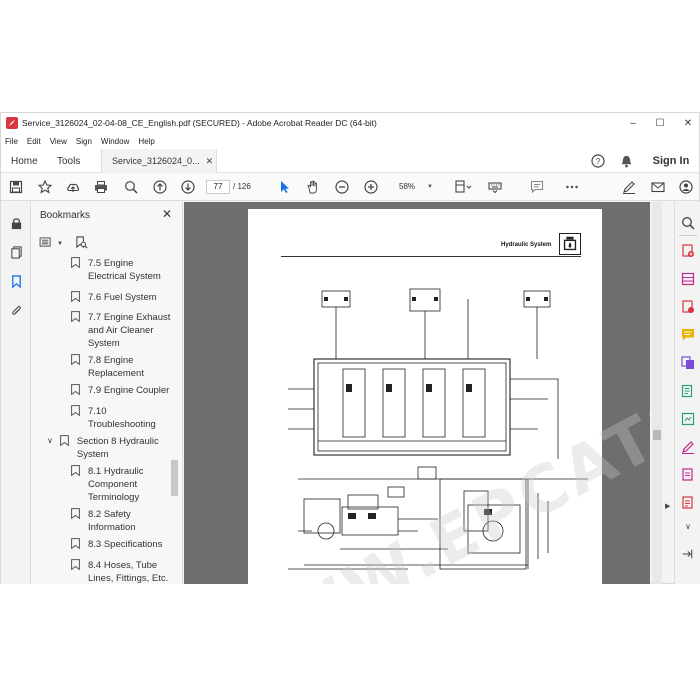 The width and height of the screenshot is (700, 700). I want to click on scan-enhance-icon, so click(688, 419).